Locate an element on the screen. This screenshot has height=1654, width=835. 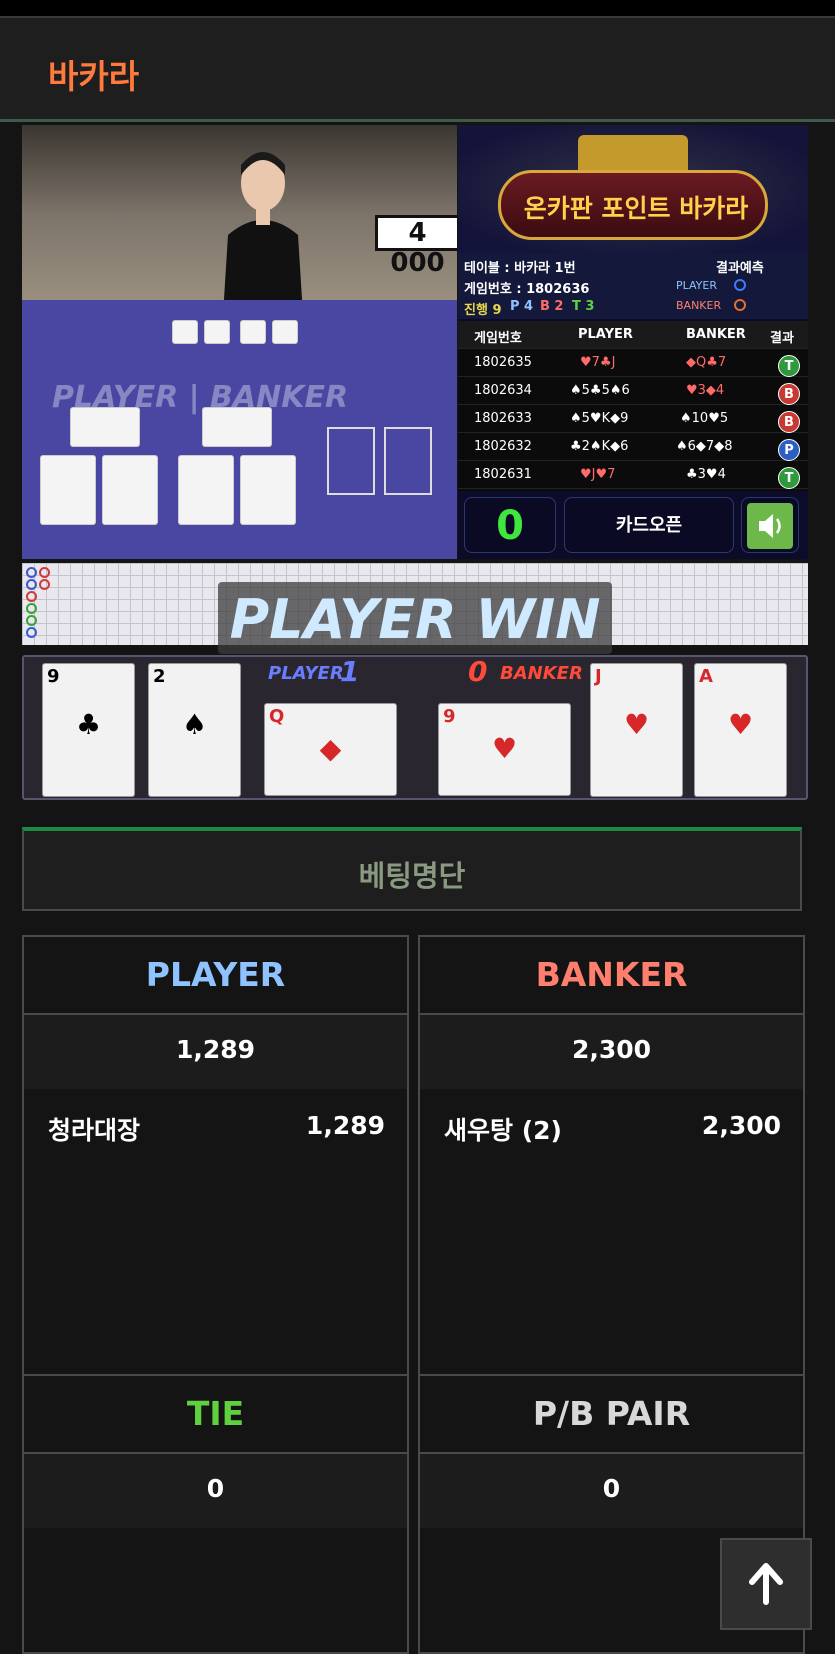
banker-column-header: BANKER is located at coordinates (611, 976).